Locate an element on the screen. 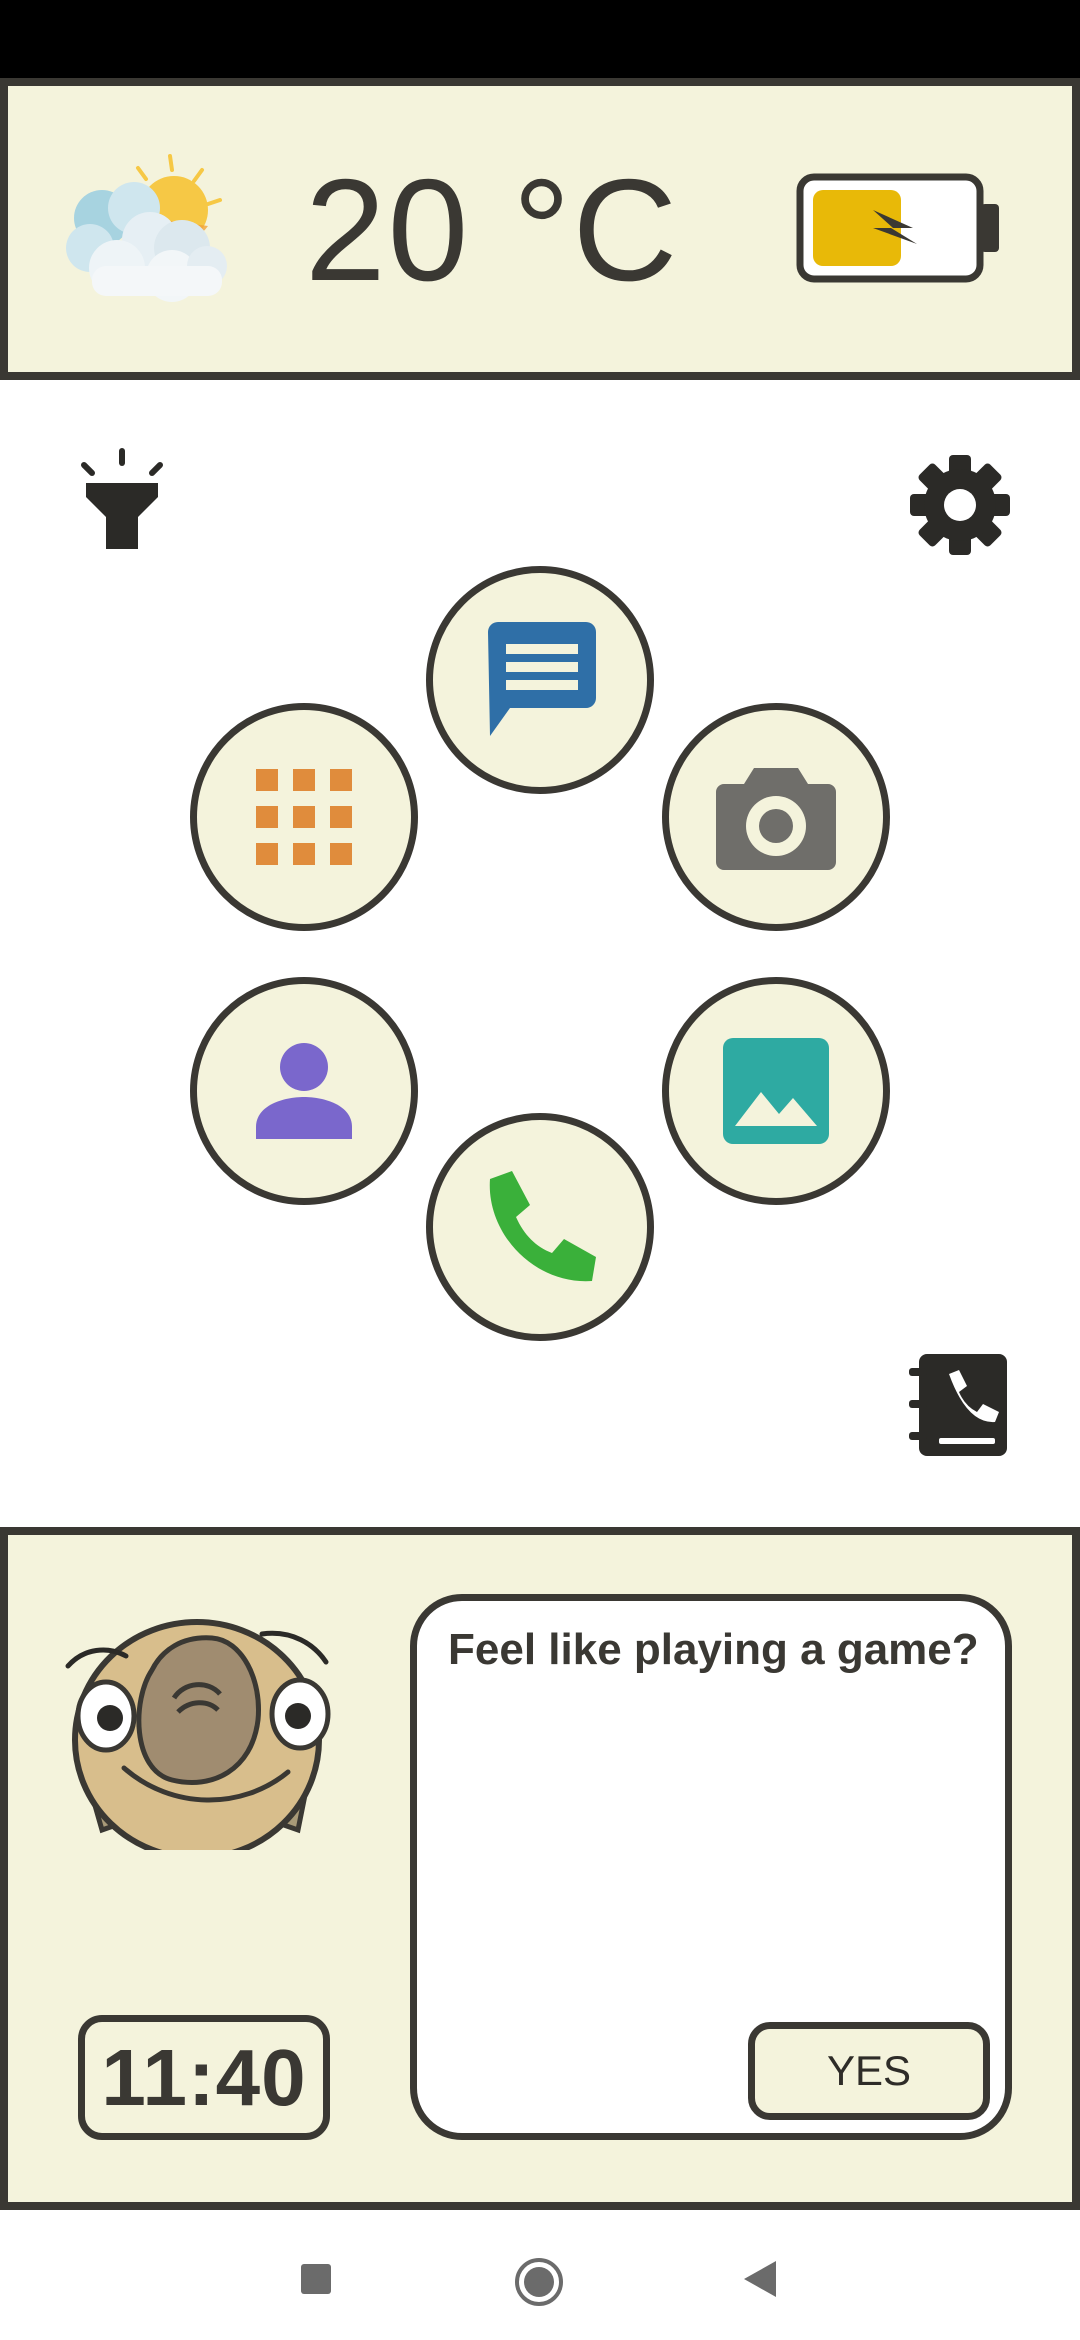  clock-time: 11:40 is located at coordinates (204, 2077).